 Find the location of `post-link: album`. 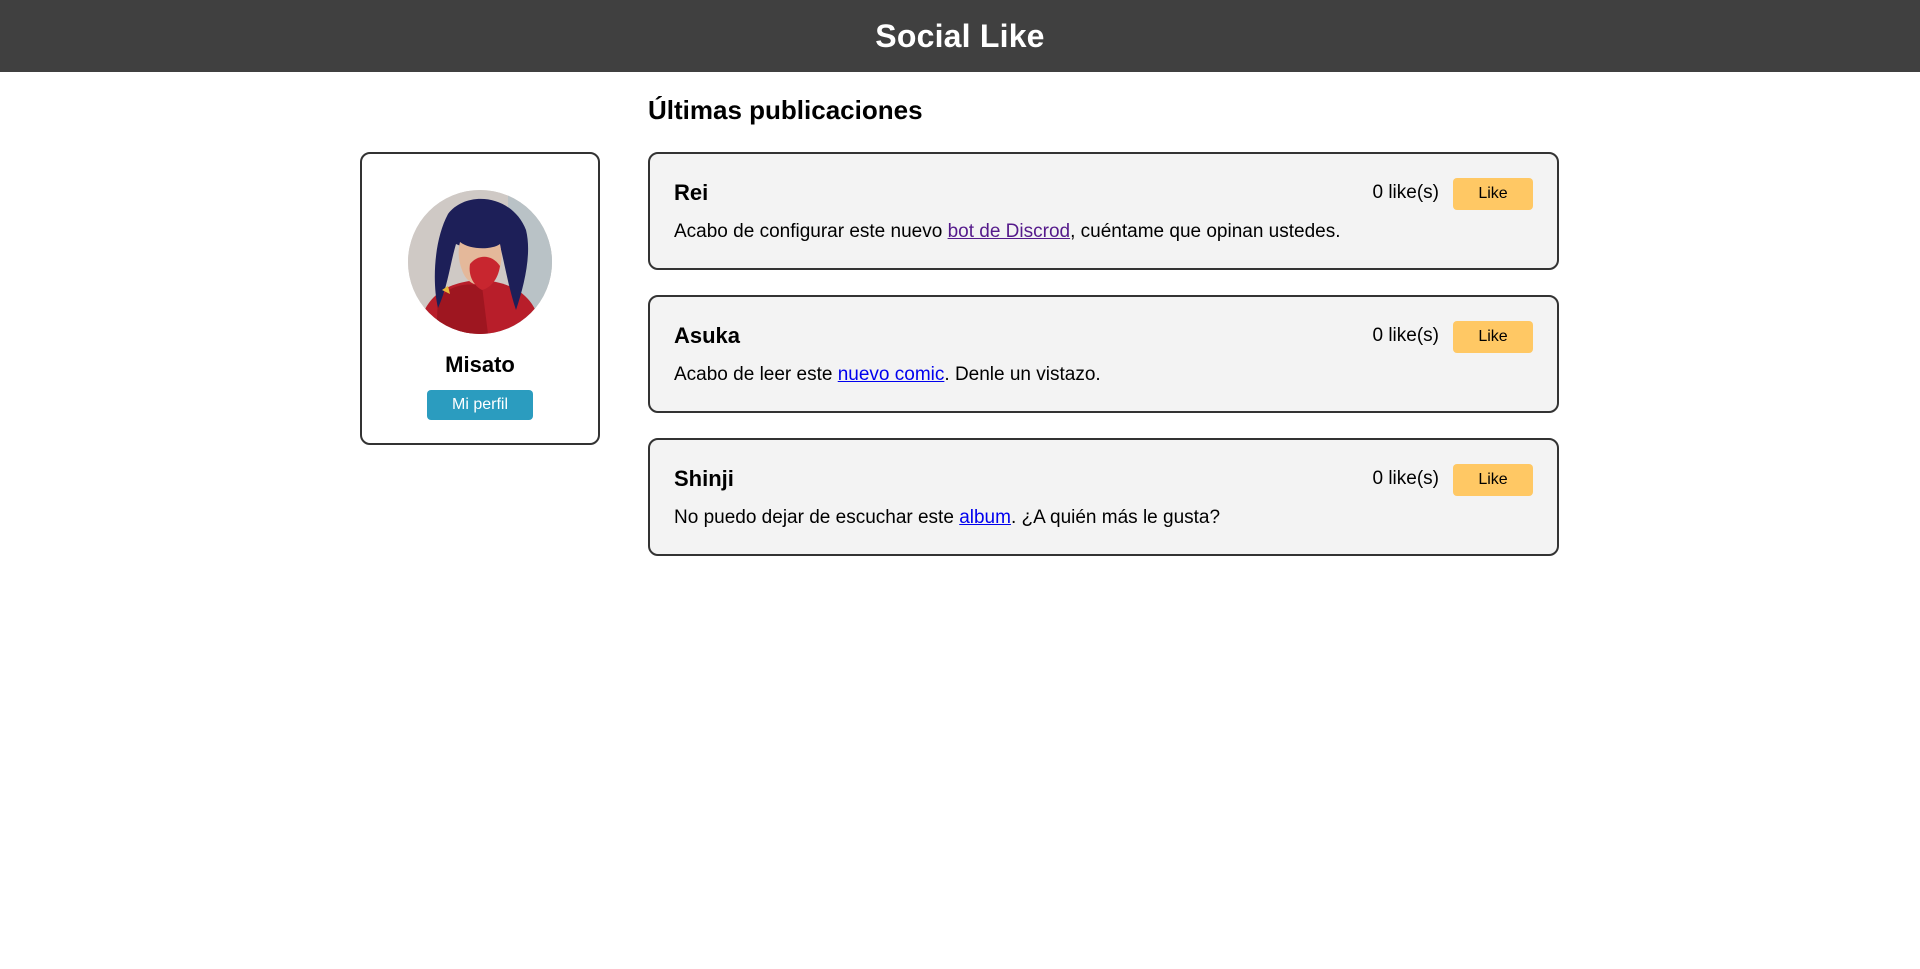

post-link: album is located at coordinates (985, 517).